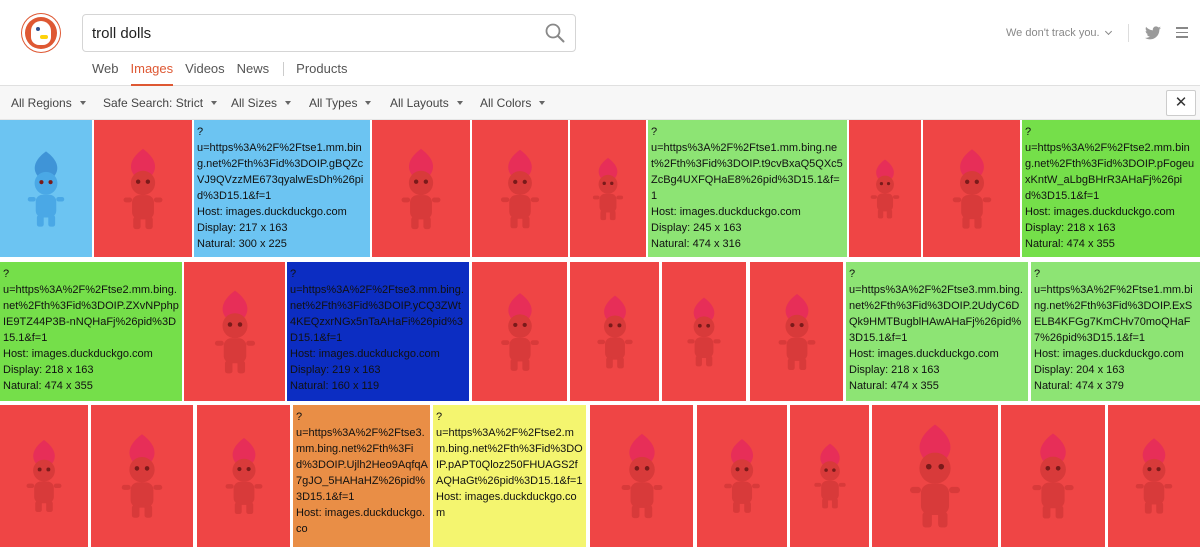  Describe the element at coordinates (555, 33) in the screenshot. I see `search-icon` at that location.